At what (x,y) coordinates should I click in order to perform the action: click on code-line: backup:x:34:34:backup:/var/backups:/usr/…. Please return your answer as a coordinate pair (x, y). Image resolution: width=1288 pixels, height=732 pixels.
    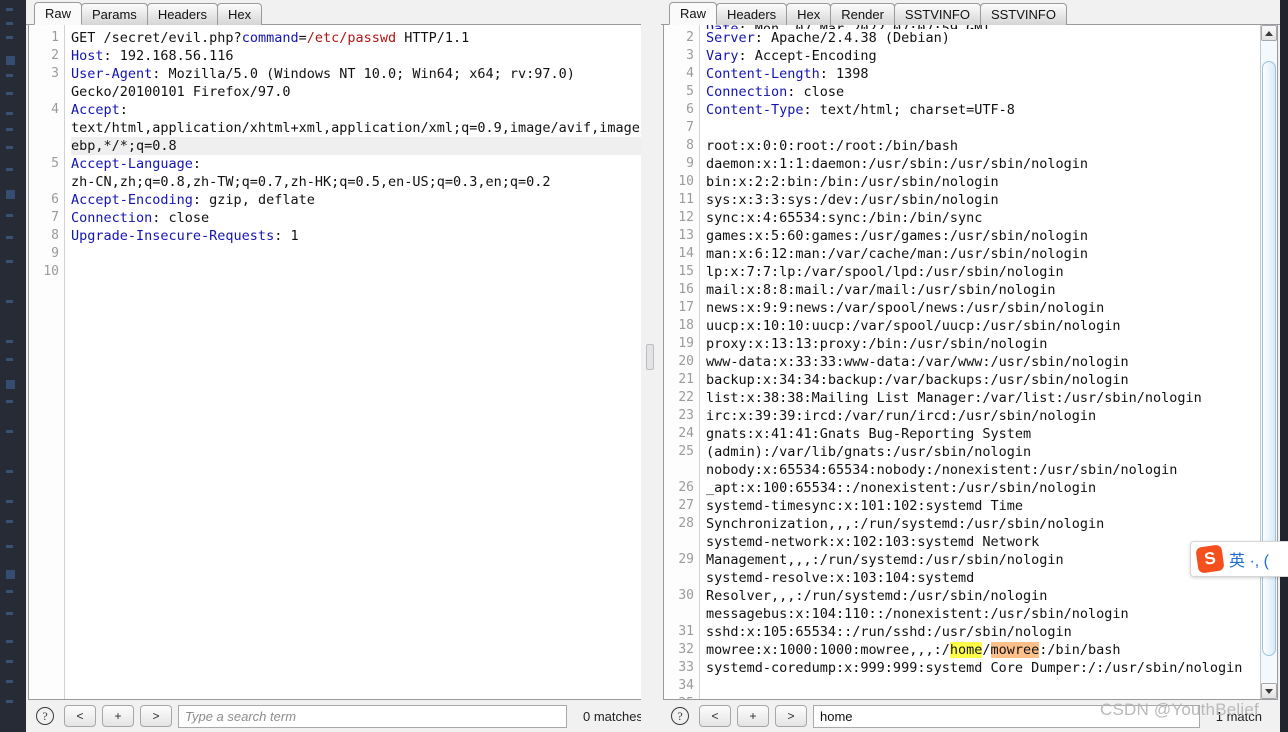
    Looking at the image, I should click on (917, 380).